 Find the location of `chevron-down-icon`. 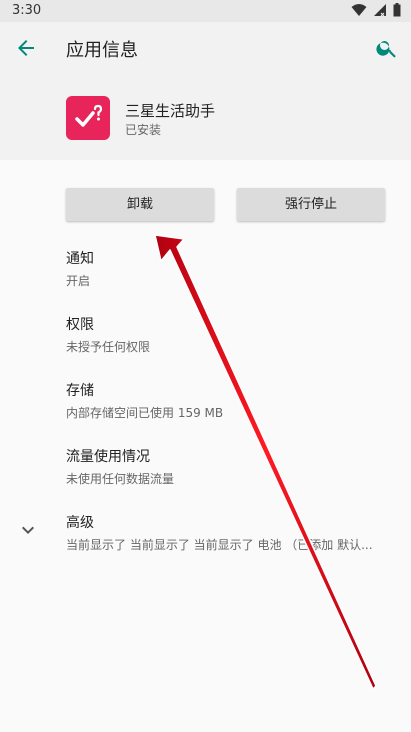

chevron-down-icon is located at coordinates (28, 530).